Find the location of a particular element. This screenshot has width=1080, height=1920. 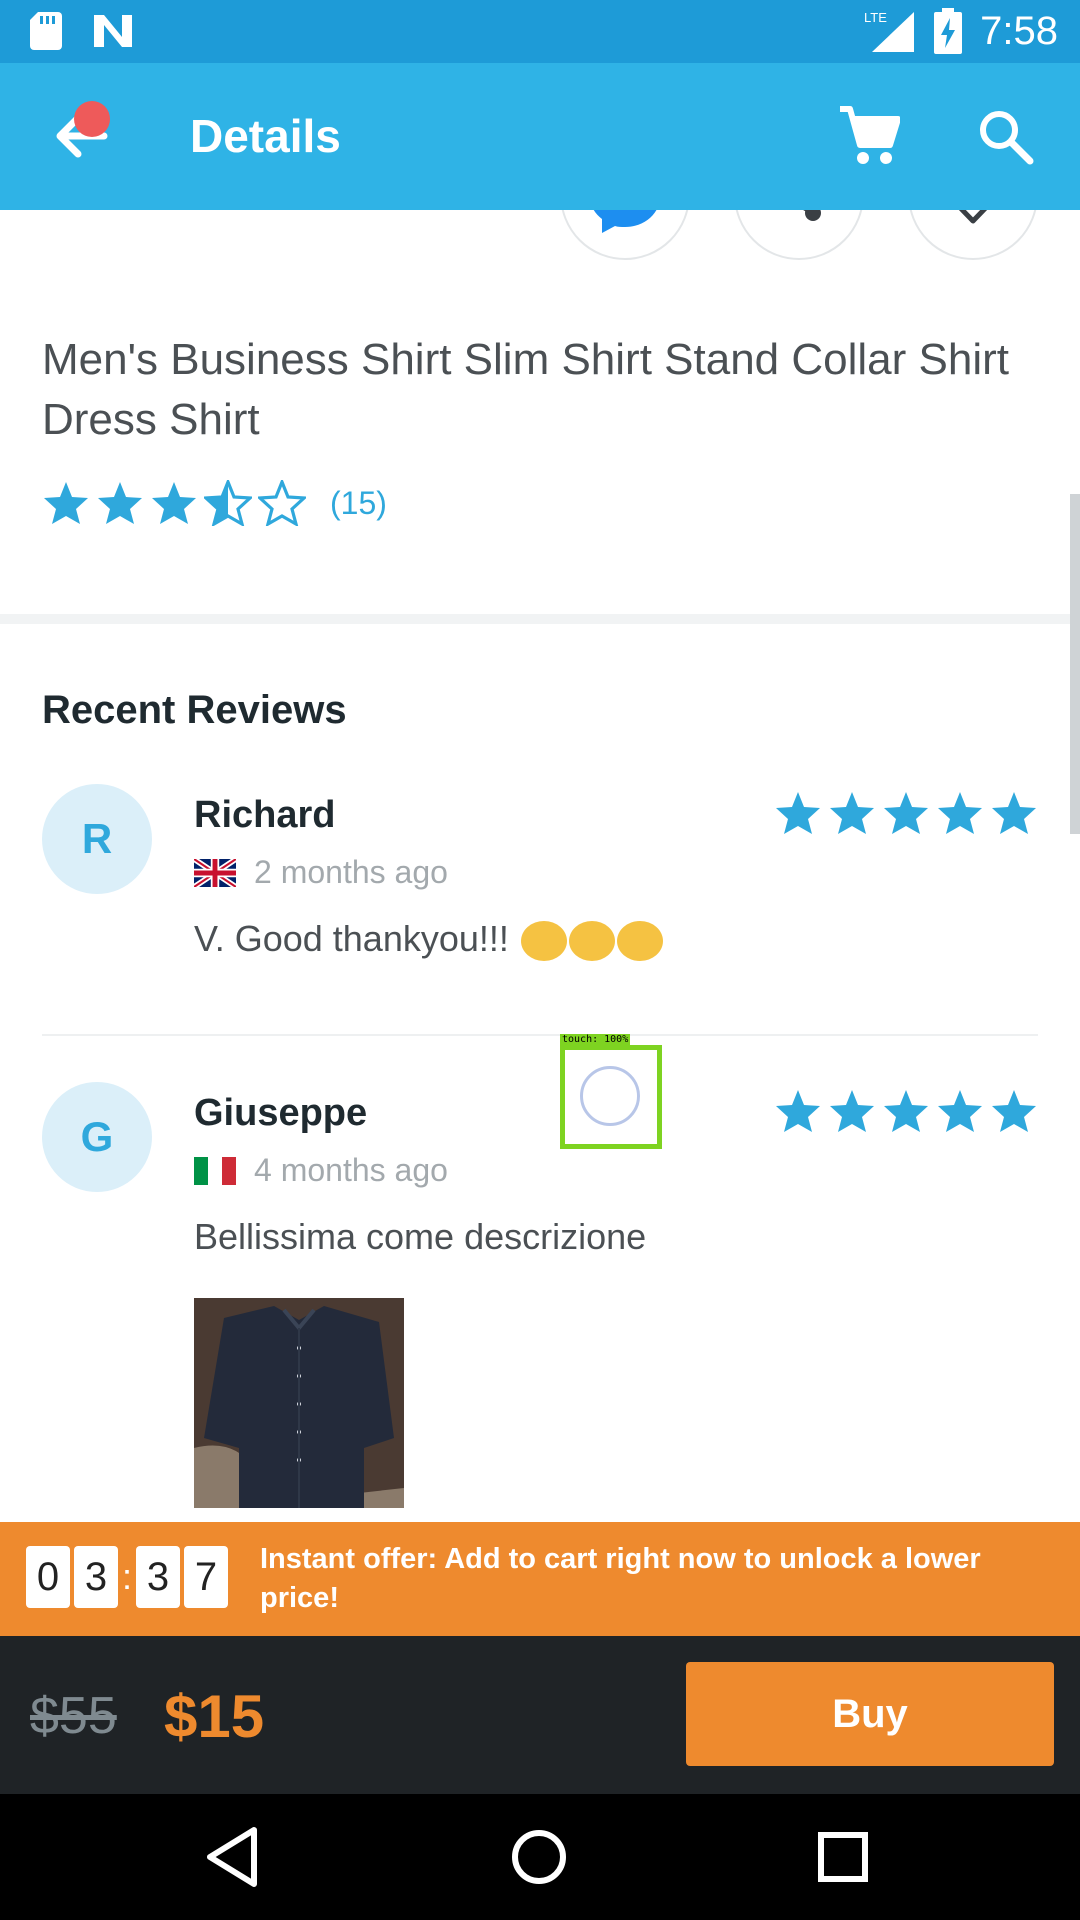

review-date: 2 months ago is located at coordinates (351, 872).